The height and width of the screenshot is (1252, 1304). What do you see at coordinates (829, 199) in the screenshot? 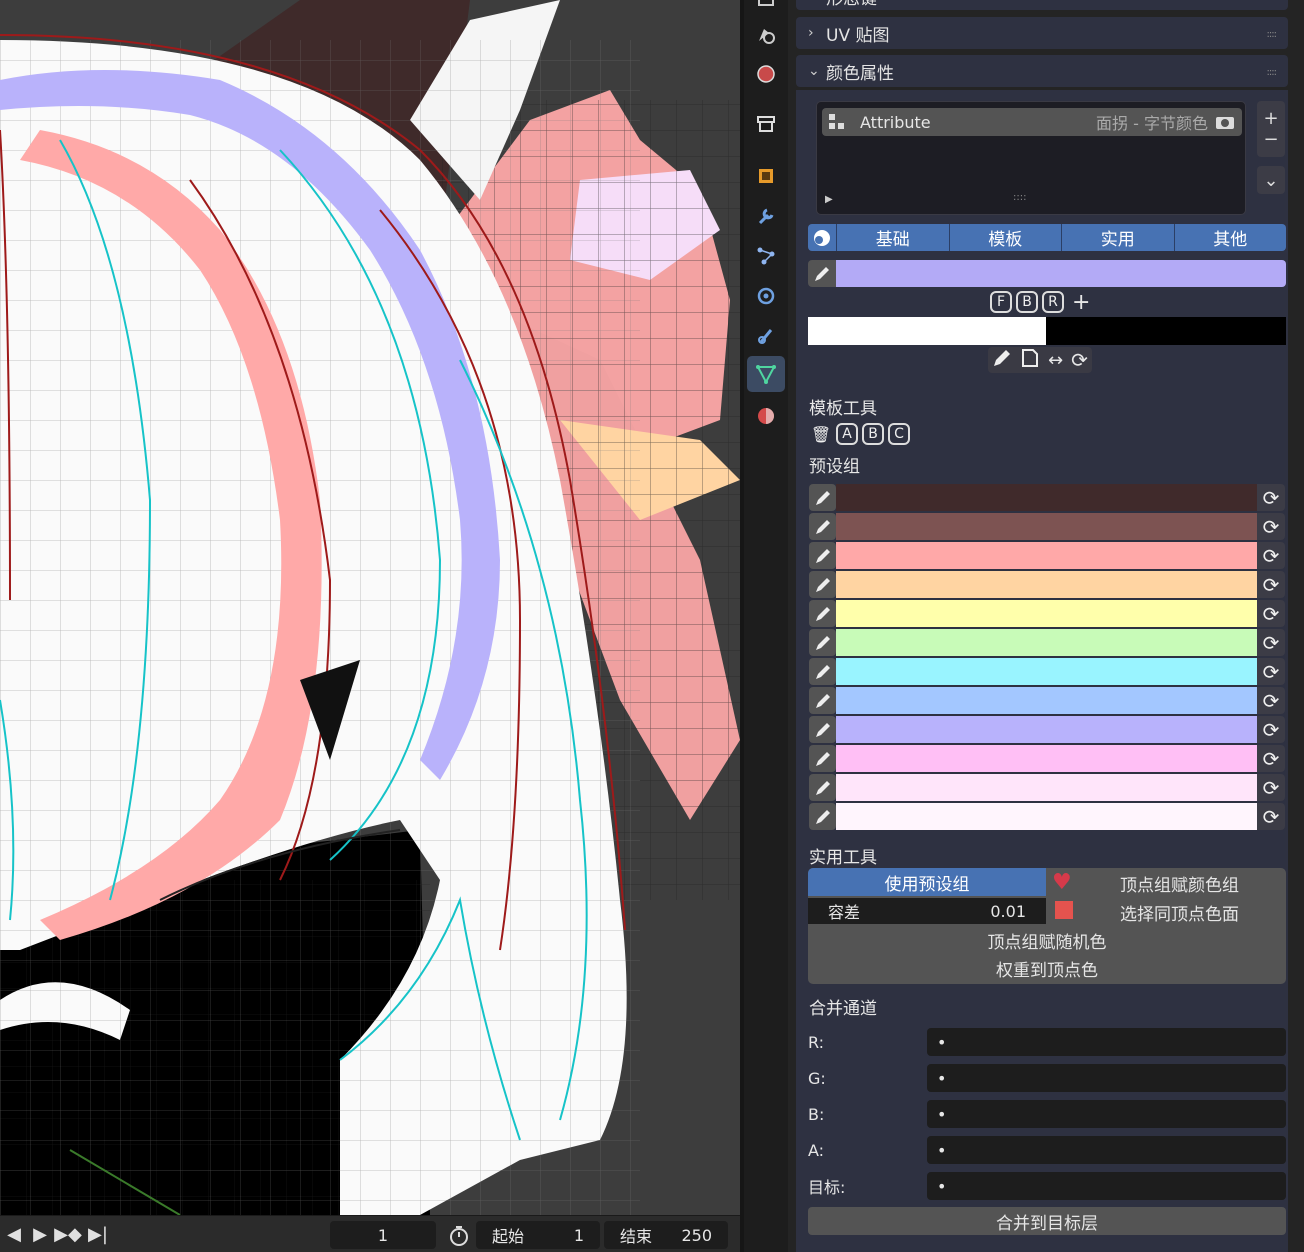
I see `expand-triangle-icon: ▶` at bounding box center [829, 199].